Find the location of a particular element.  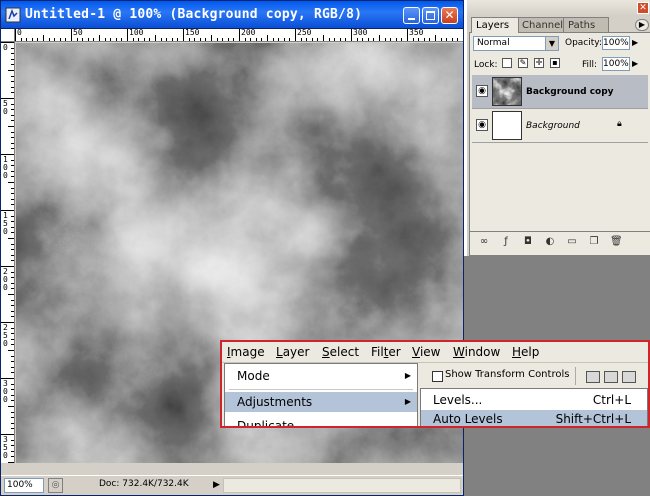

menu-window: Window is located at coordinates (476, 352).